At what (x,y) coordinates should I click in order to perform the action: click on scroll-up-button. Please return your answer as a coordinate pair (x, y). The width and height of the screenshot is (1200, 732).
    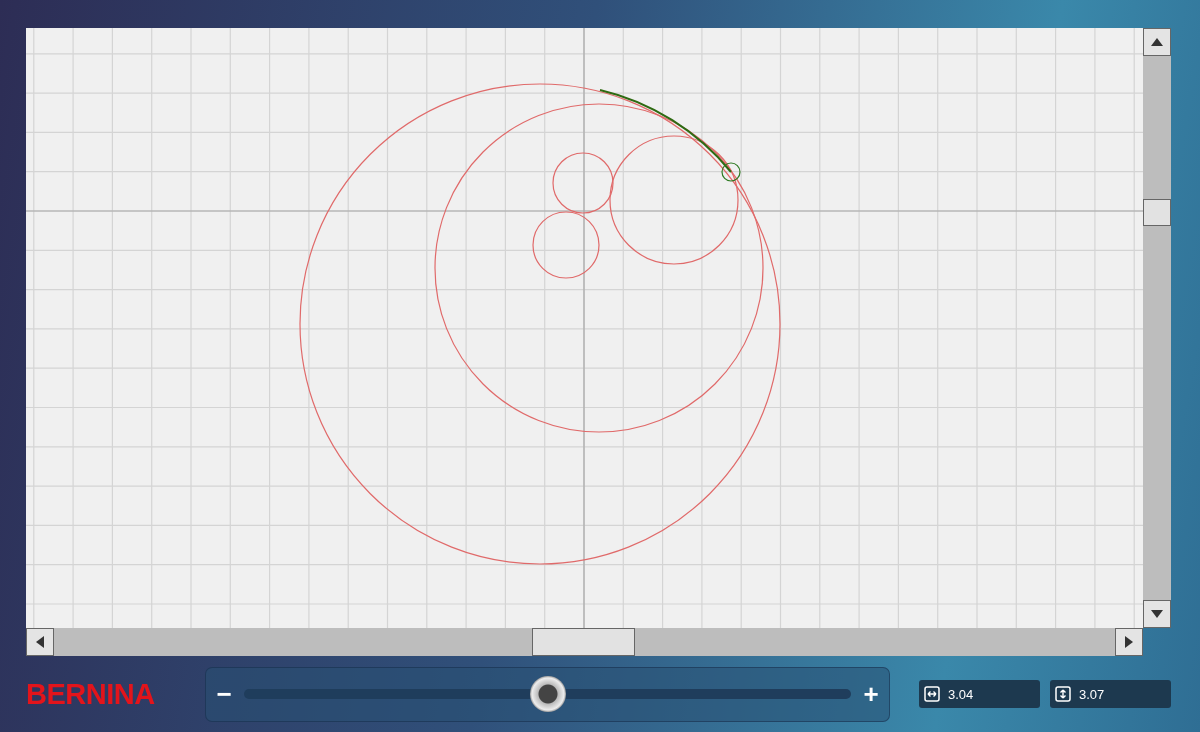
    Looking at the image, I should click on (1157, 42).